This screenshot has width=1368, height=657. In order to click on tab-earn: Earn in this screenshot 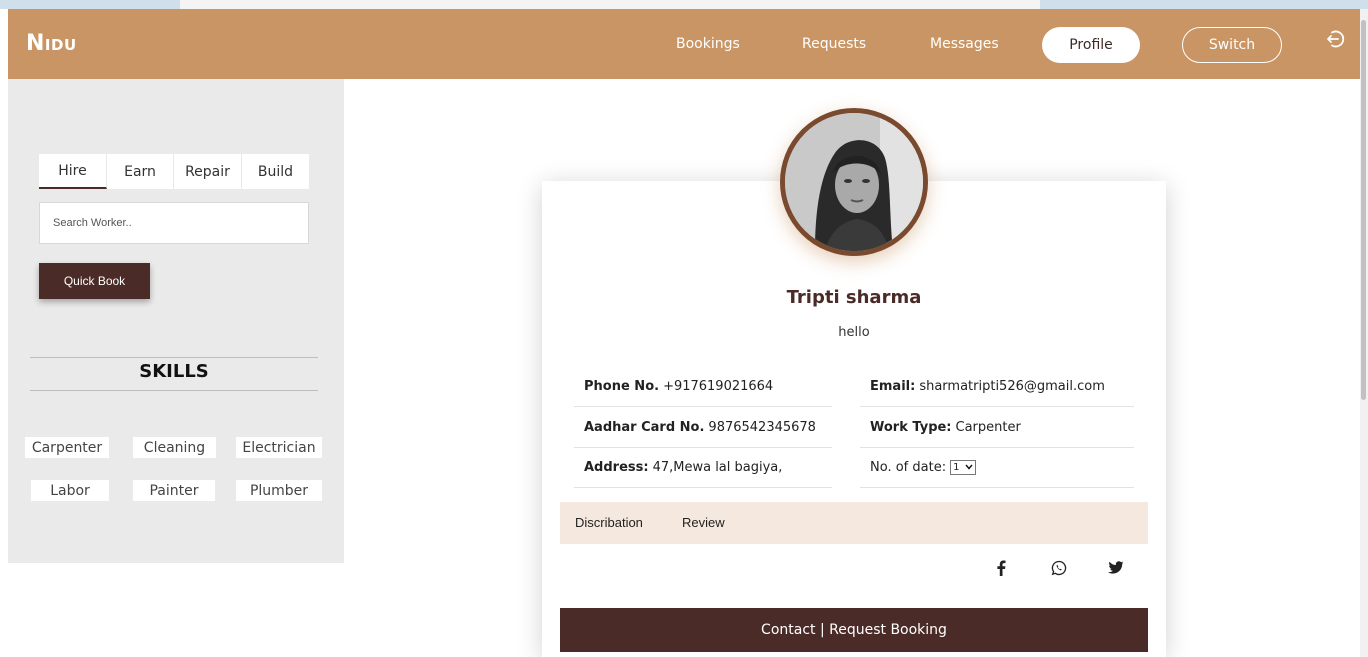, I will do `click(140, 171)`.